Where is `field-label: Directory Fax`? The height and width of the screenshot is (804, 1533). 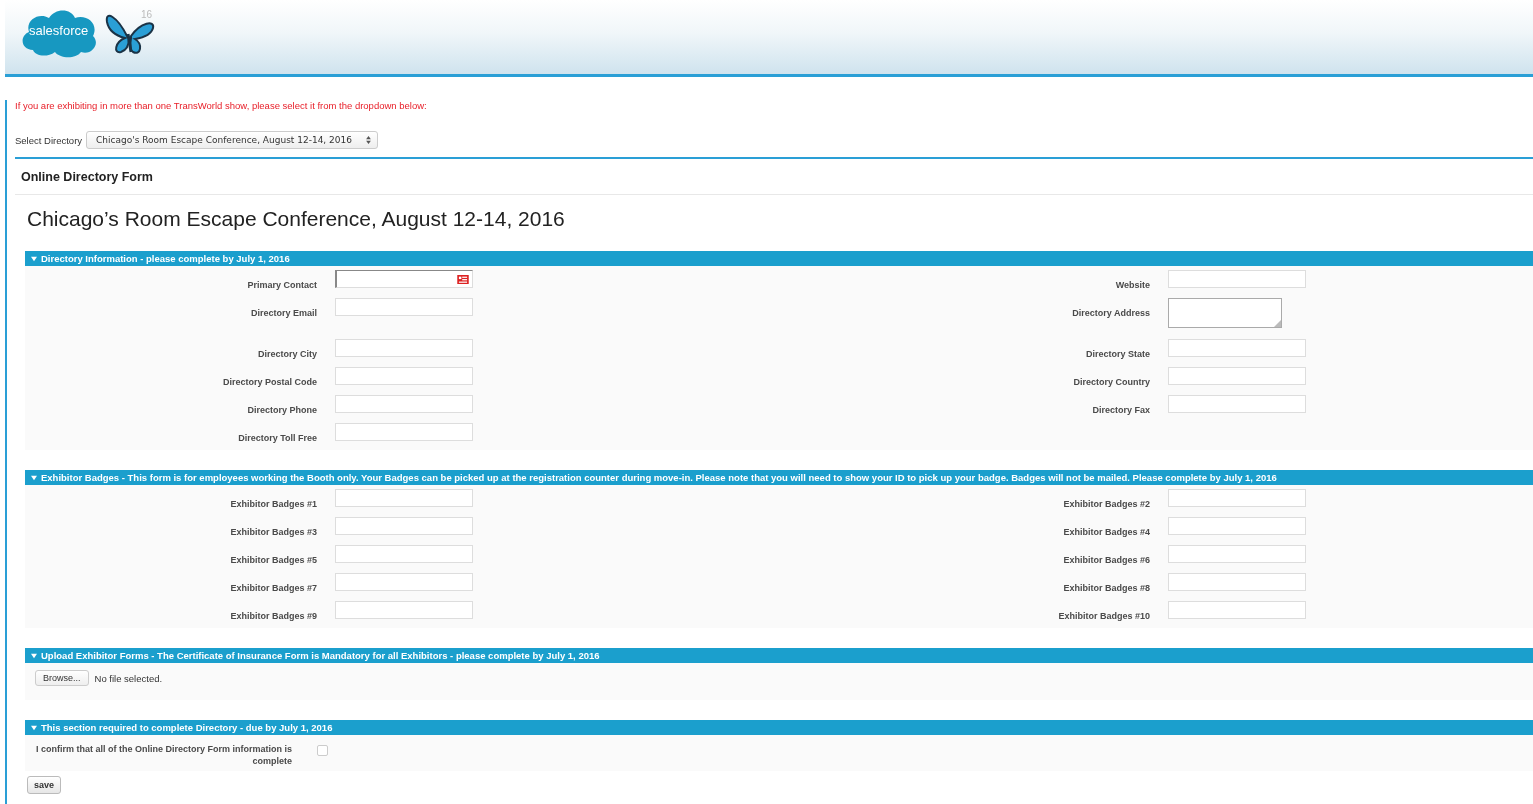
field-label: Directory Fax is located at coordinates (1121, 410).